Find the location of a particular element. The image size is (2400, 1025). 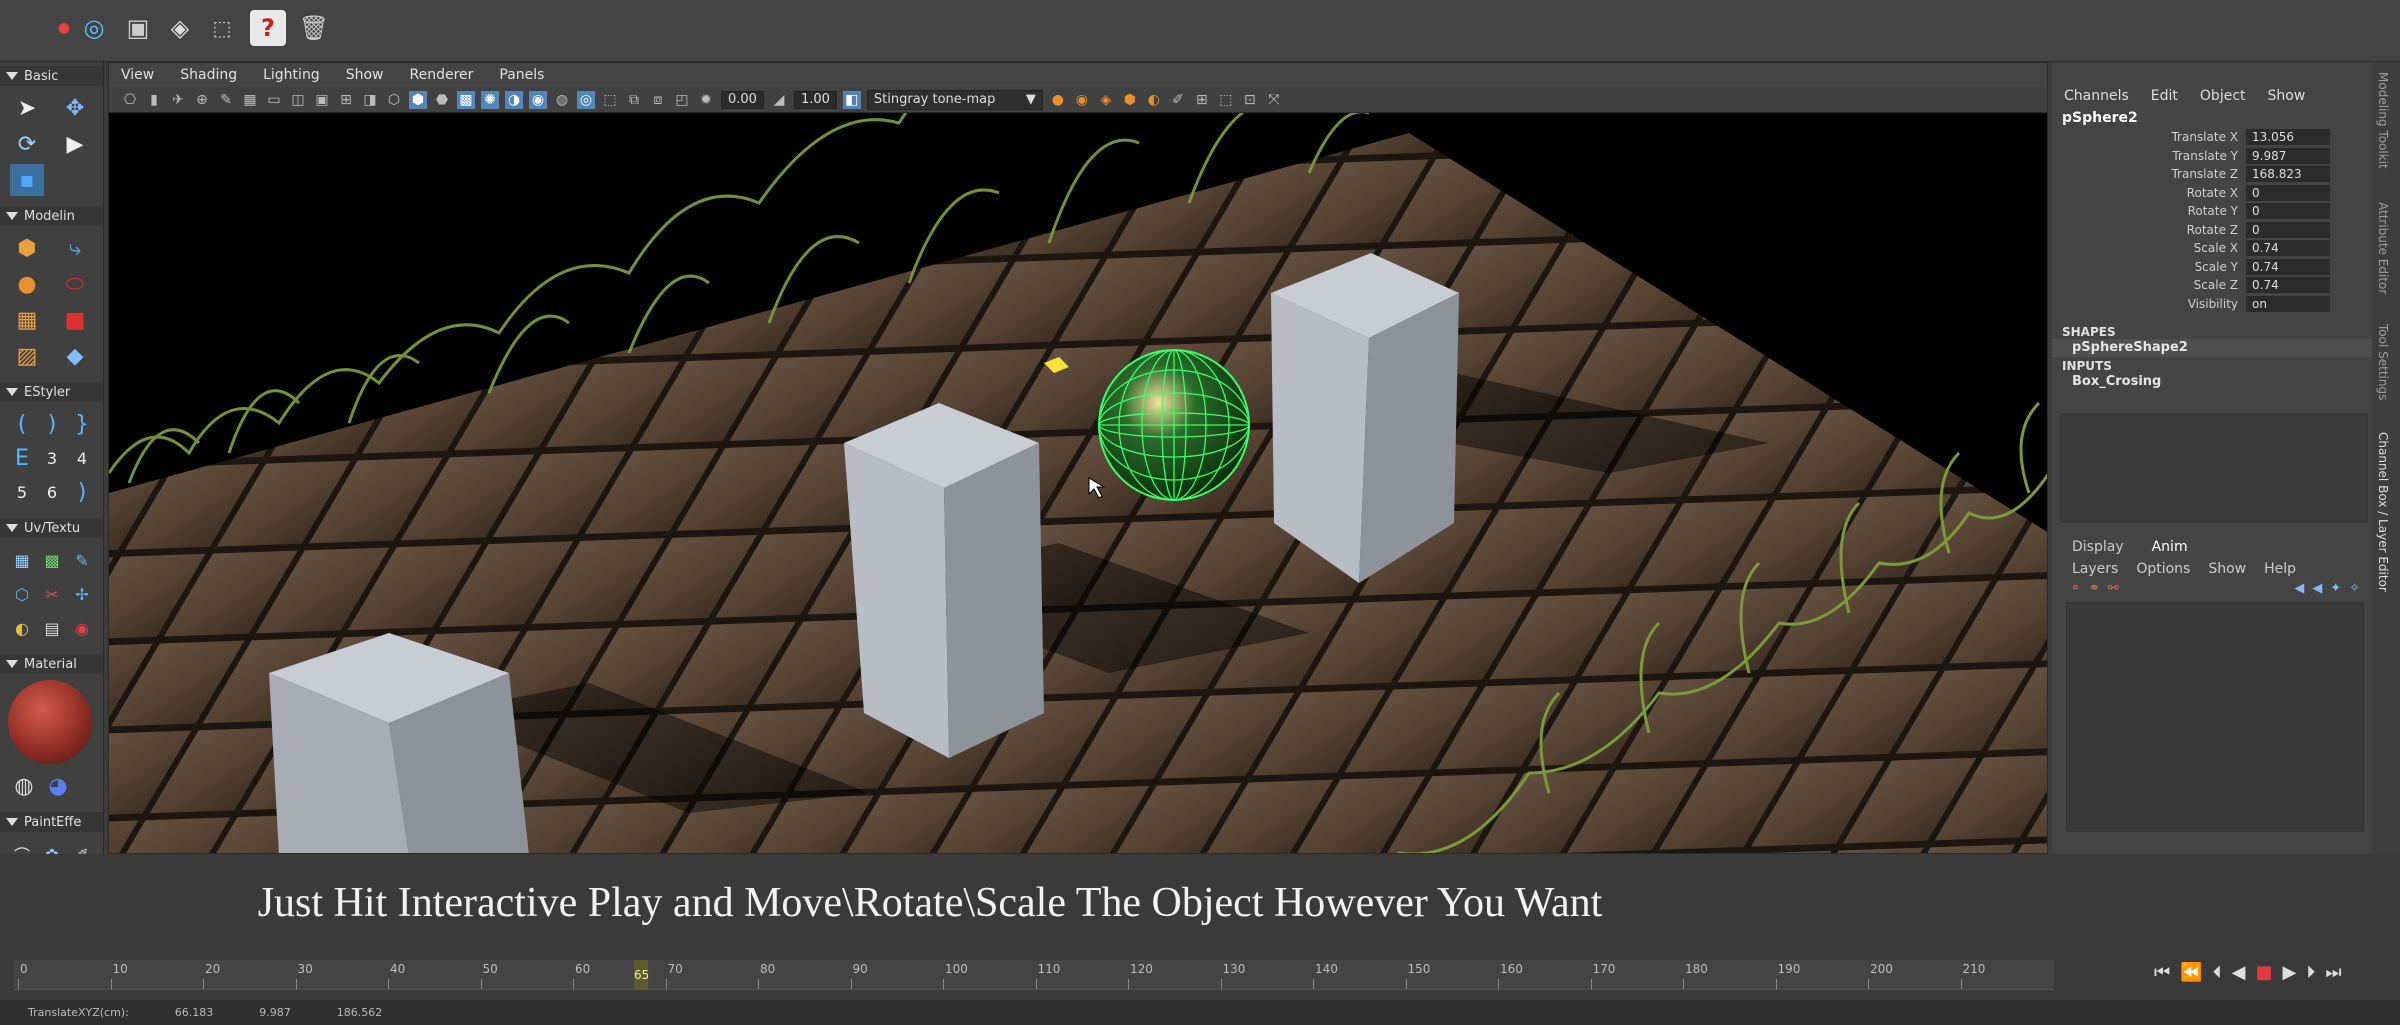

shader-ball-icon: ◍ is located at coordinates (24, 786).